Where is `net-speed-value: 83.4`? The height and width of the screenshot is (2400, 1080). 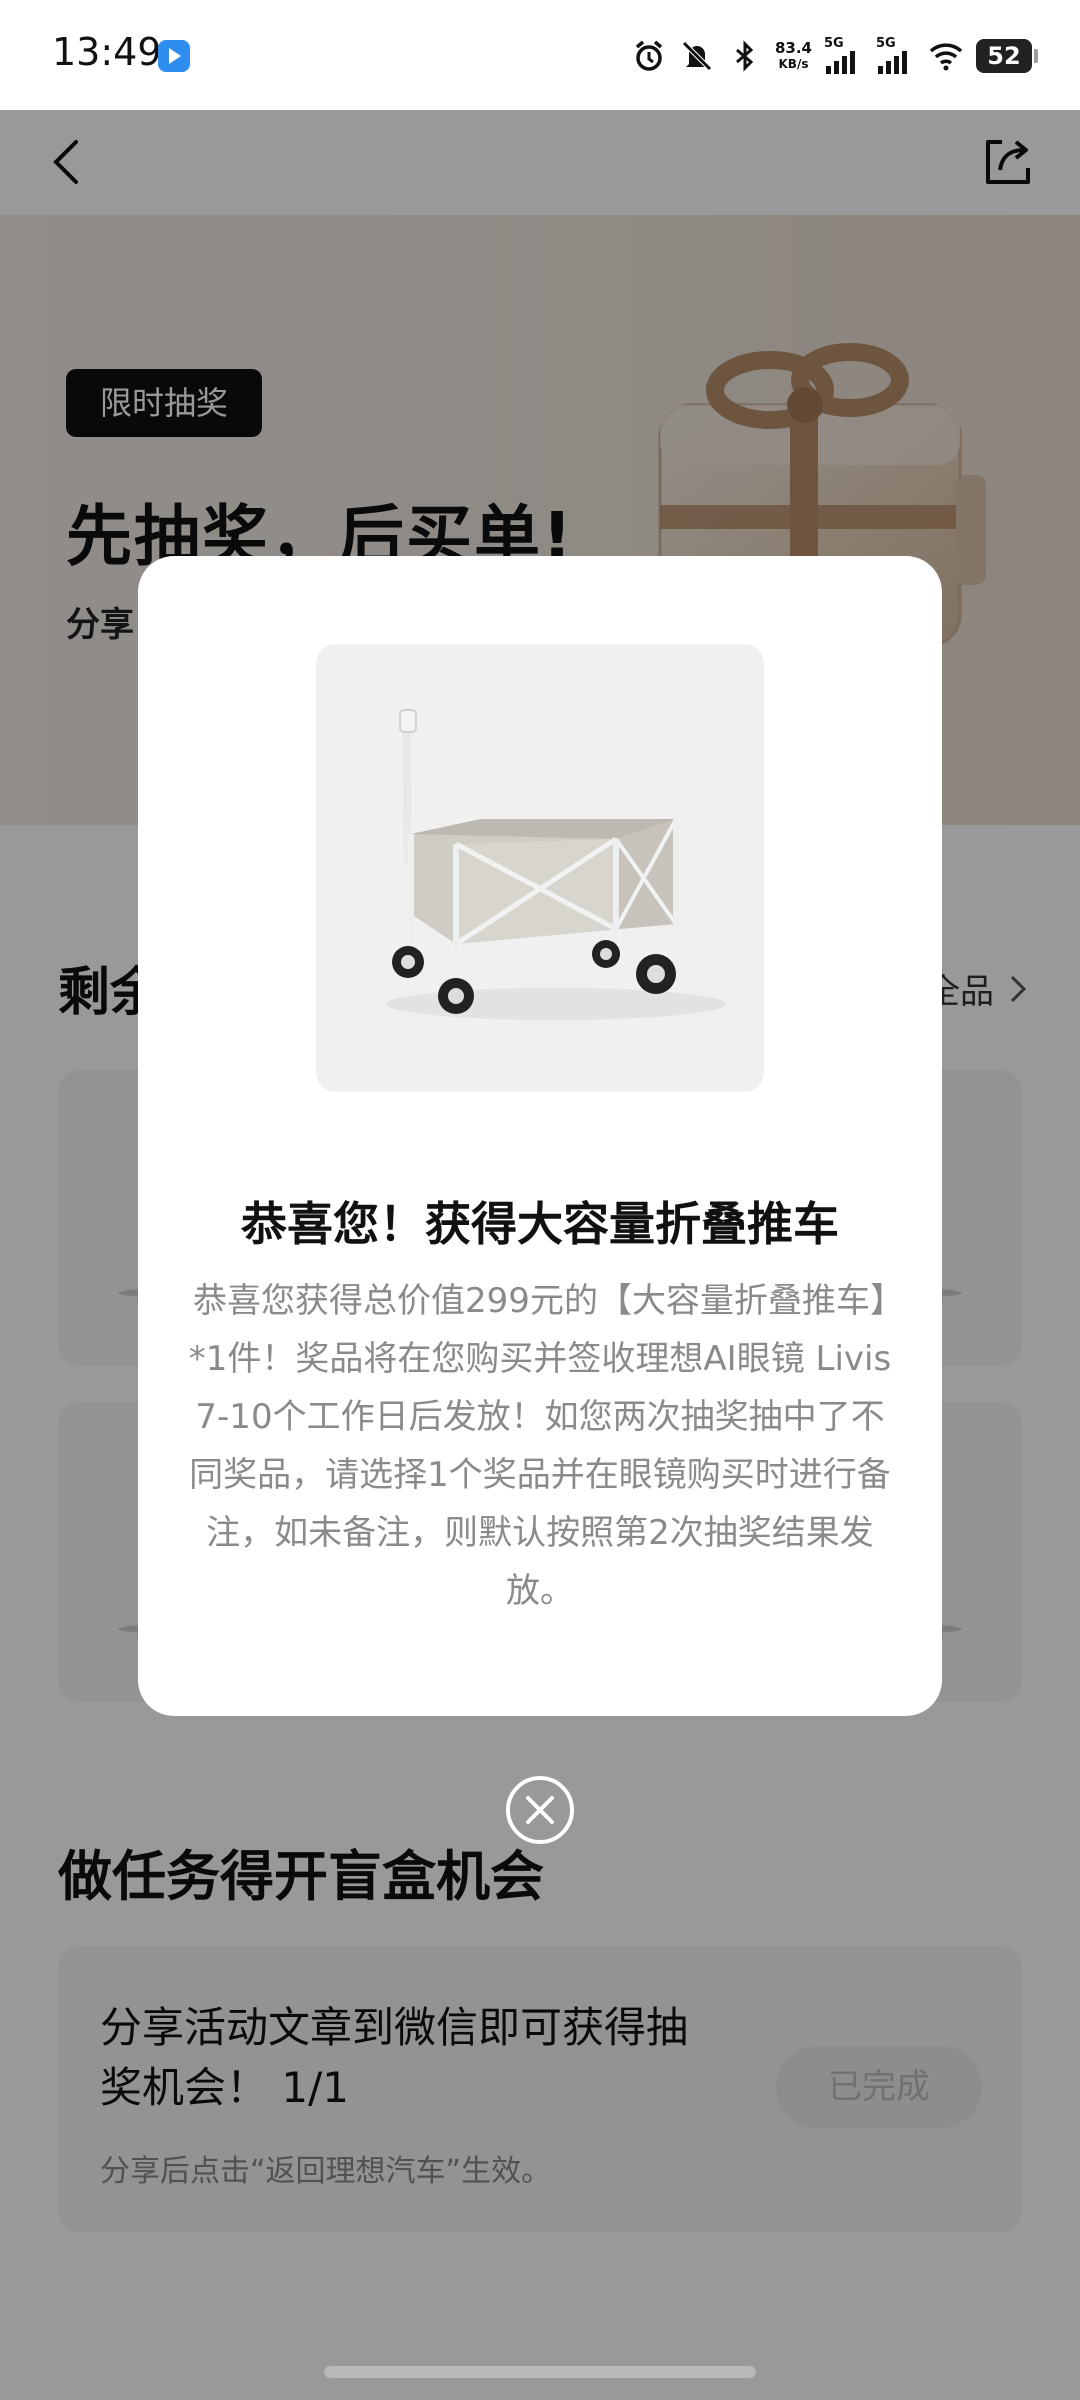
net-speed-value: 83.4 is located at coordinates (793, 48).